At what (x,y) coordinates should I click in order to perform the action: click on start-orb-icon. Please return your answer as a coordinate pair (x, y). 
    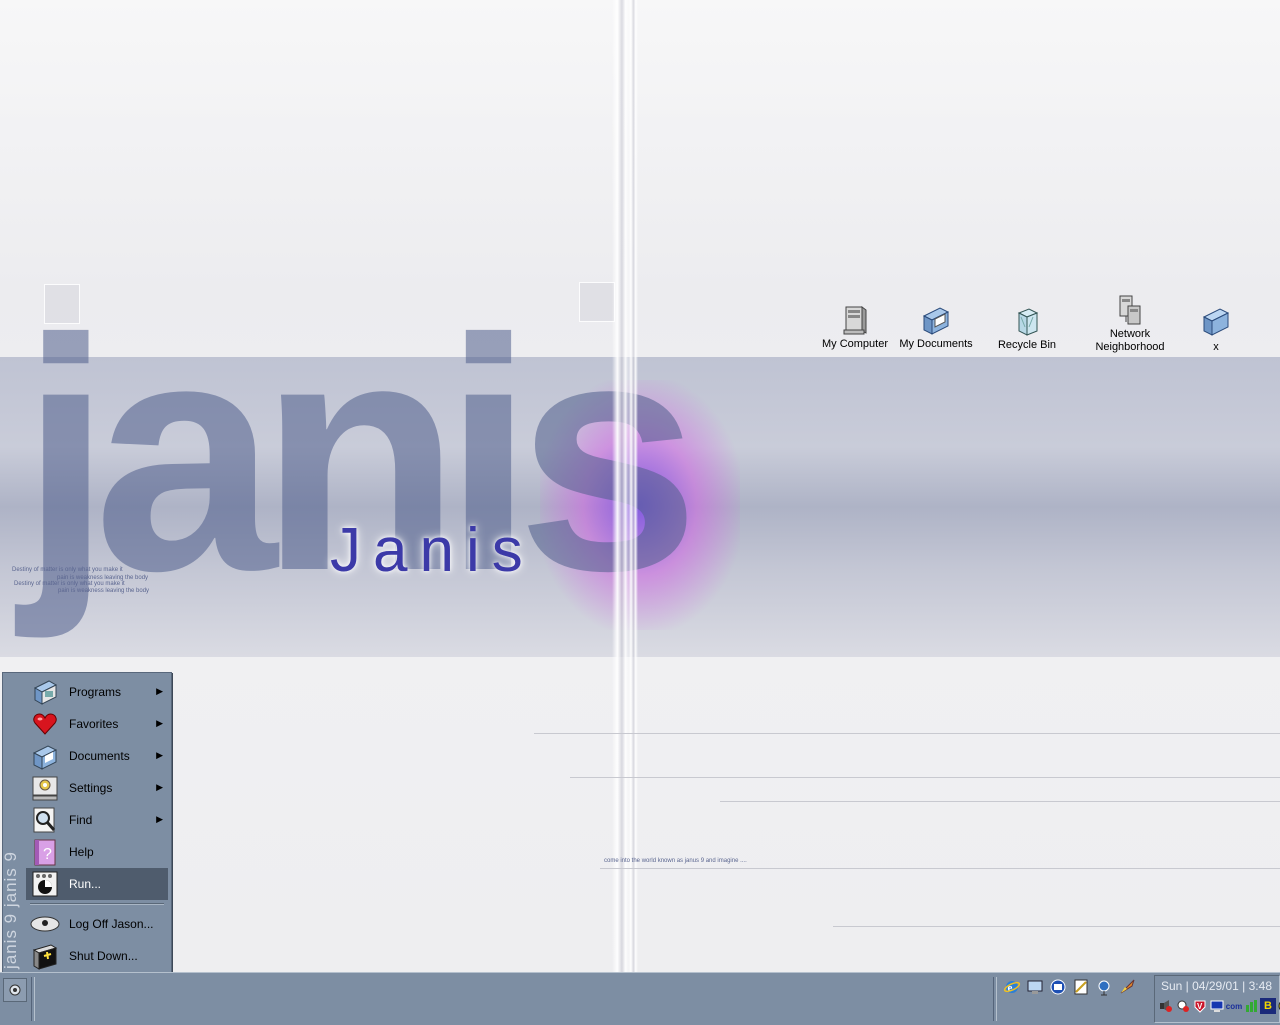
    Looking at the image, I should click on (15, 990).